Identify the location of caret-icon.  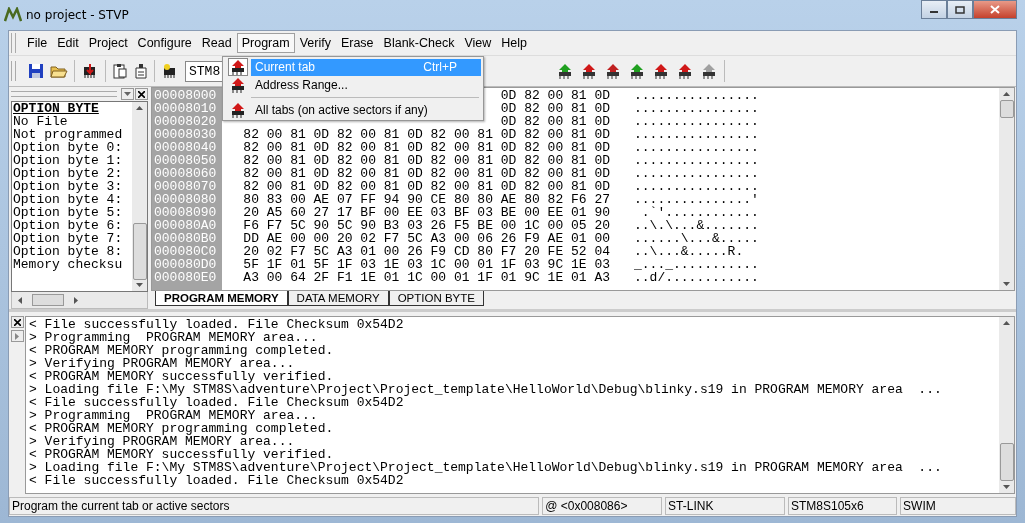
(127, 94).